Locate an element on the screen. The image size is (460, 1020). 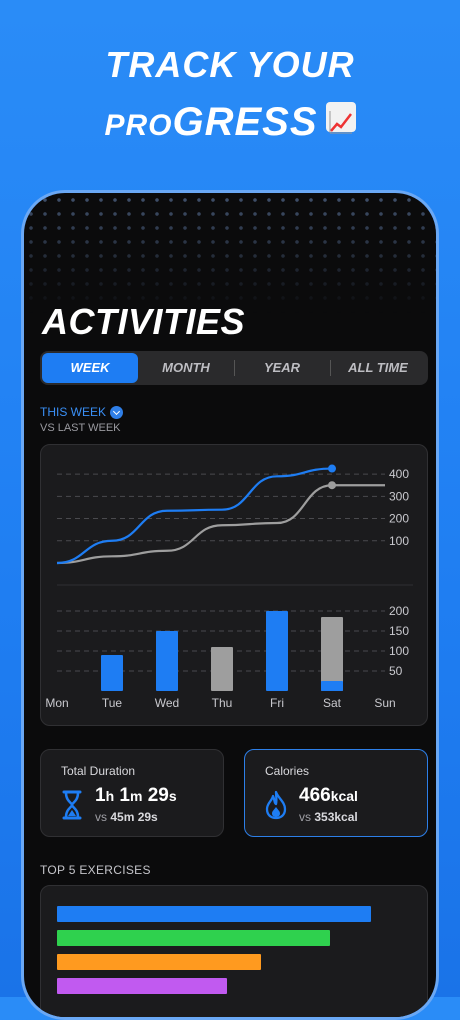
duration-comparison: vs 45m 29s is located at coordinates (126, 817).